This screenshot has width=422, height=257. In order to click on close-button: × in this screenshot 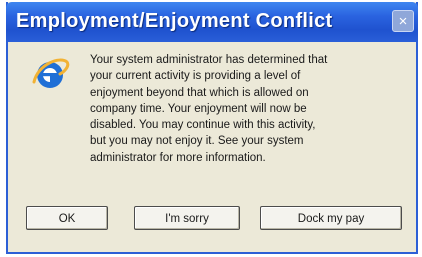, I will do `click(403, 21)`.